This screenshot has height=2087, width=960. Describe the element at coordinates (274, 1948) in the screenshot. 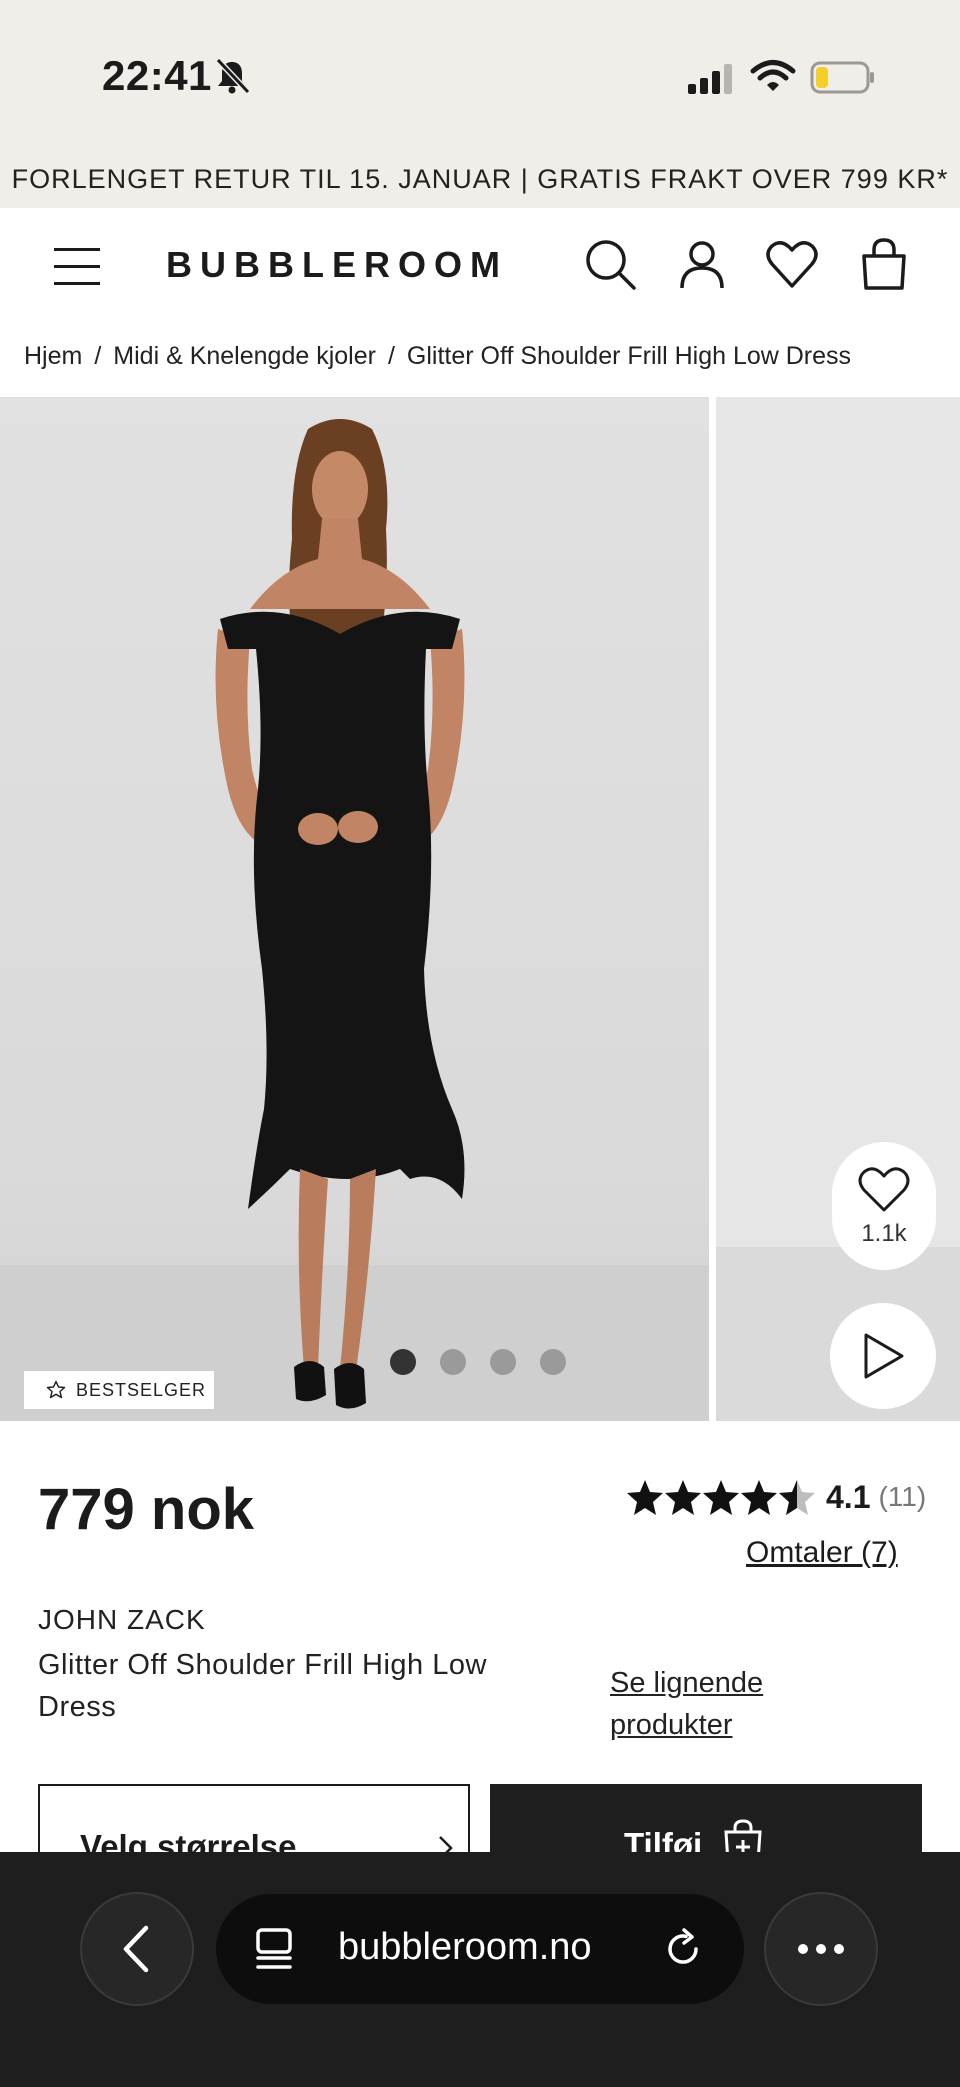

I see `reader-mode-icon` at that location.